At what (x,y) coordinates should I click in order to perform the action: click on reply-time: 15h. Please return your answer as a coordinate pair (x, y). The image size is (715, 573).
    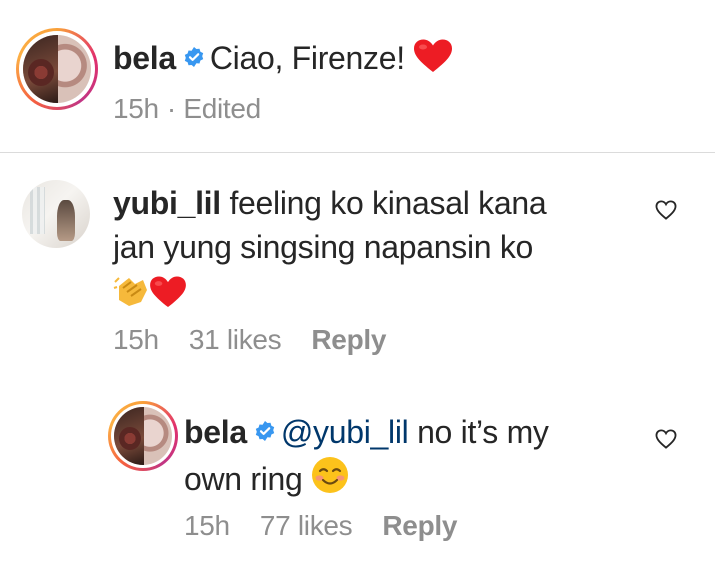
    Looking at the image, I should click on (207, 525).